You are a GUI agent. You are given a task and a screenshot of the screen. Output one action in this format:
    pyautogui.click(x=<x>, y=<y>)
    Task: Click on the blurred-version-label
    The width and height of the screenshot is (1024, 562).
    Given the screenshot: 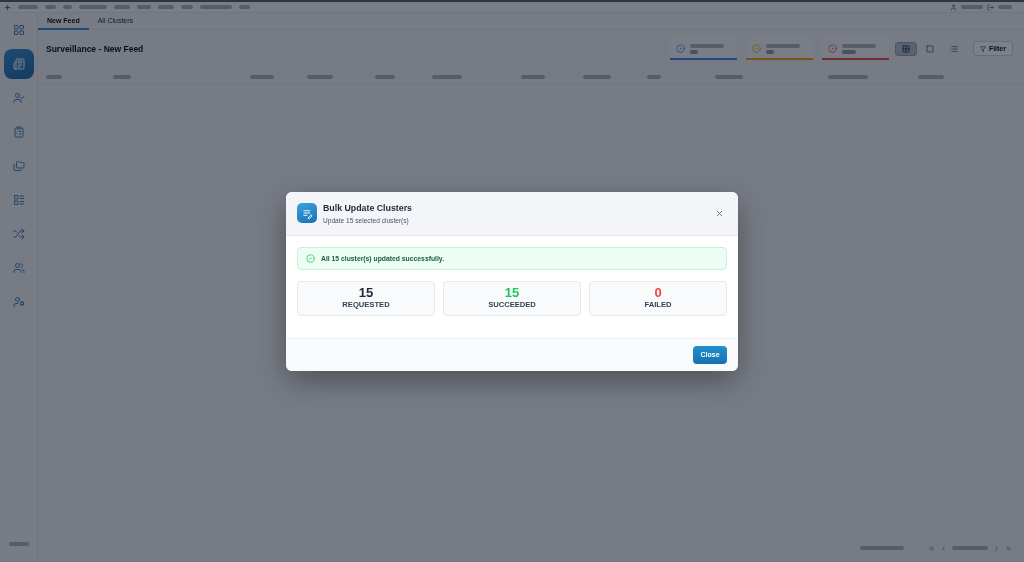 What is the action you would take?
    pyautogui.click(x=18, y=544)
    